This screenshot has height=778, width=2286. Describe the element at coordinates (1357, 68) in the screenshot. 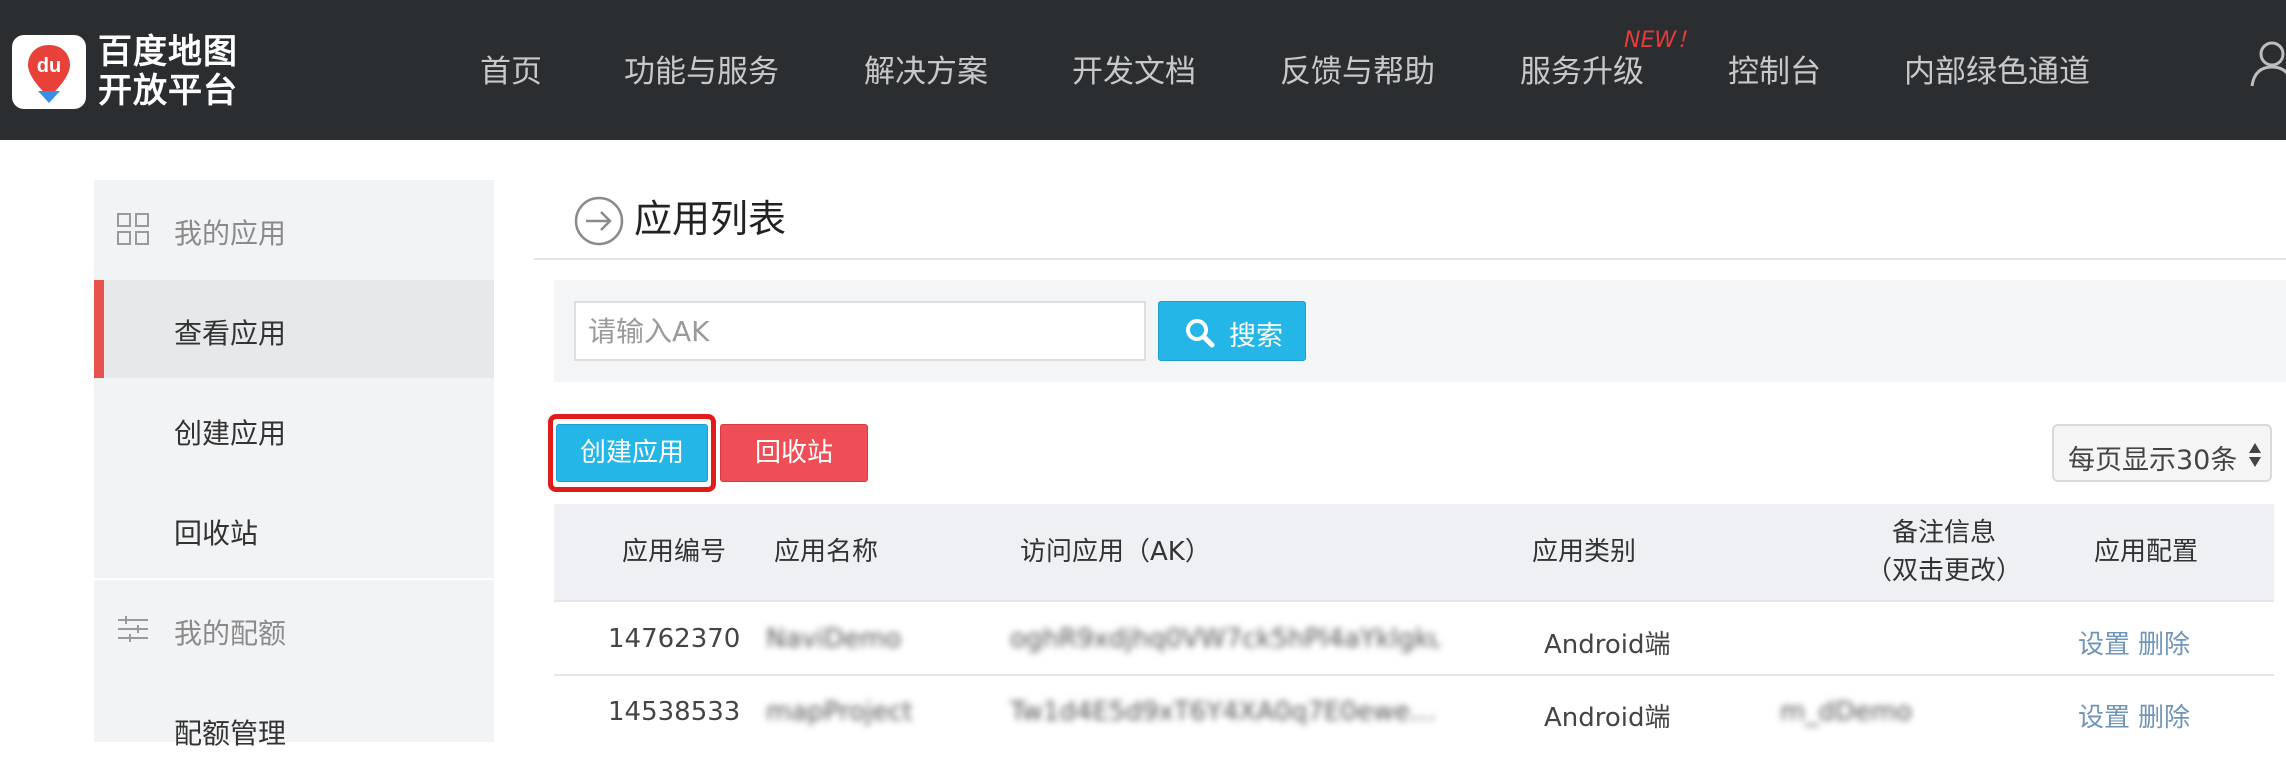

I see `nav-feedback-help: 反馈与帮助` at that location.